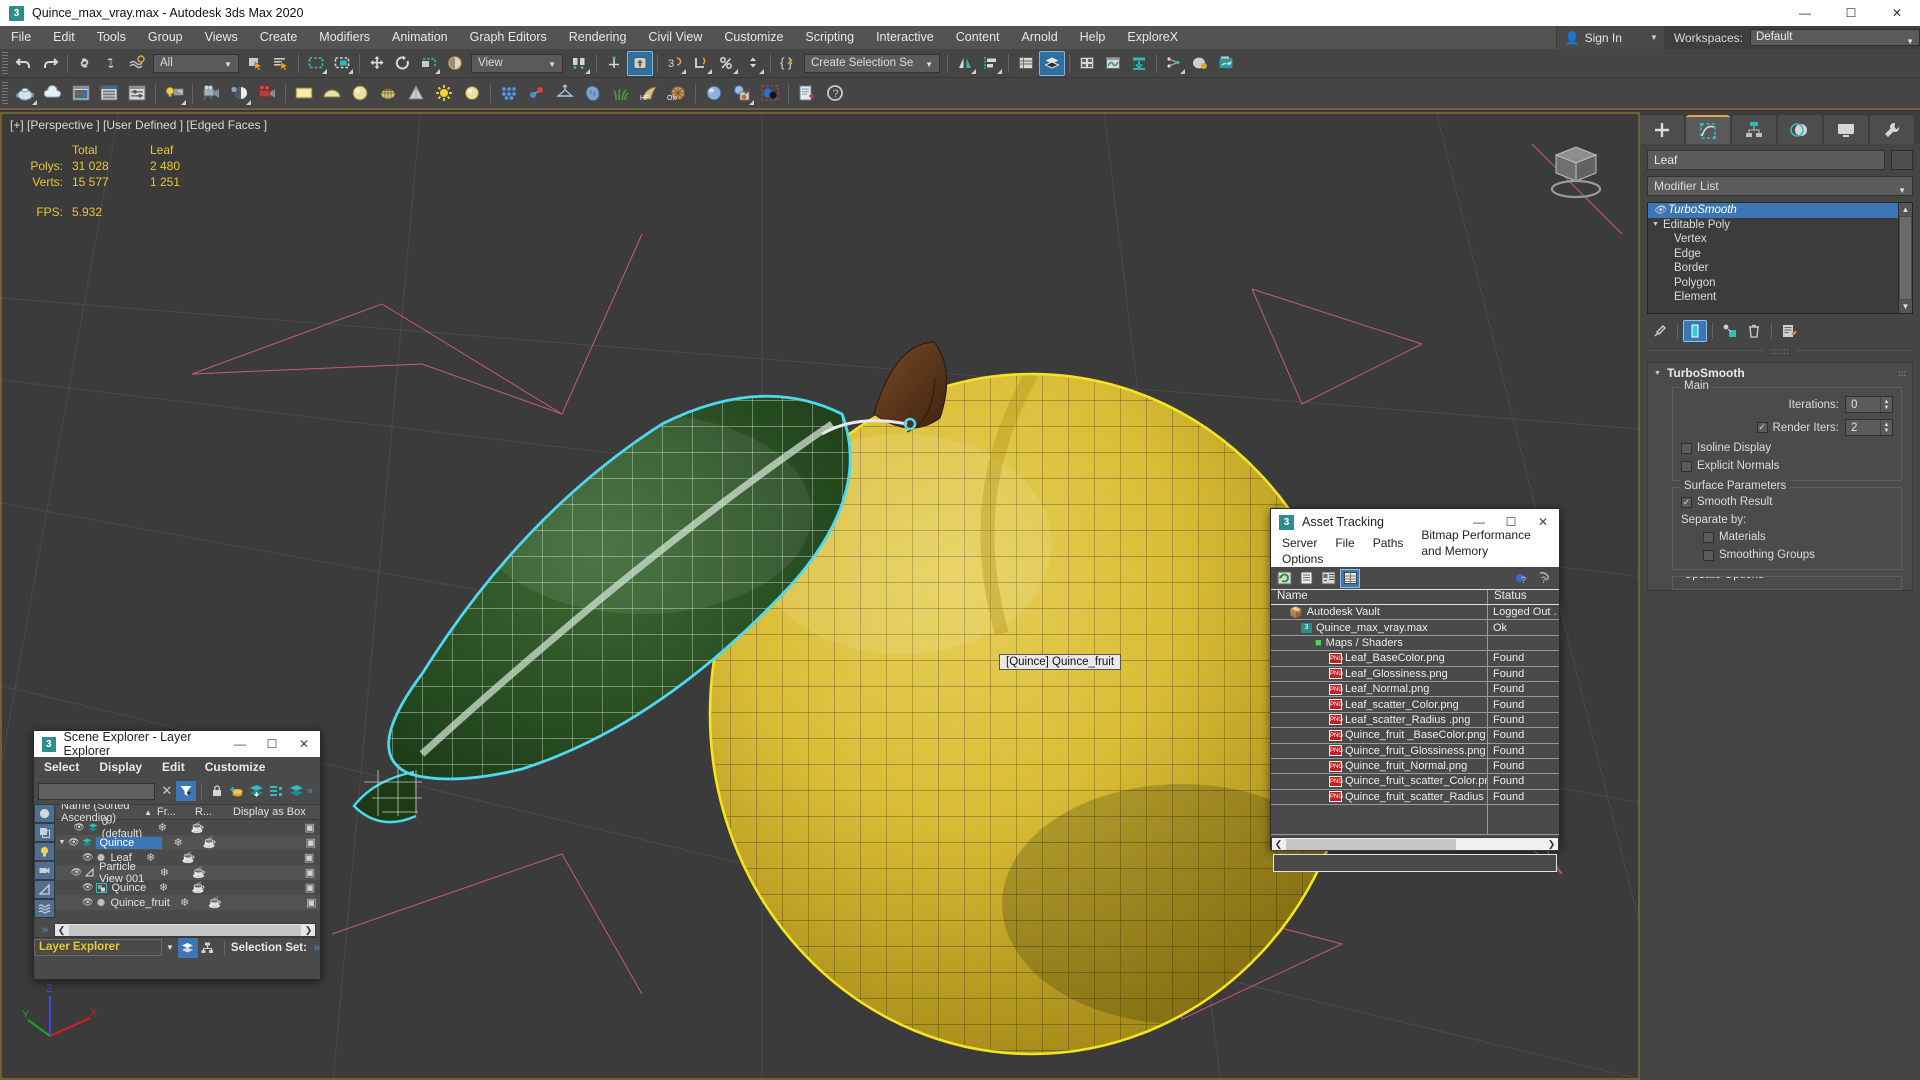 The width and height of the screenshot is (1920, 1080). Describe the element at coordinates (1762, 427) in the screenshot. I see `render-iters-checkbox: ✓` at that location.